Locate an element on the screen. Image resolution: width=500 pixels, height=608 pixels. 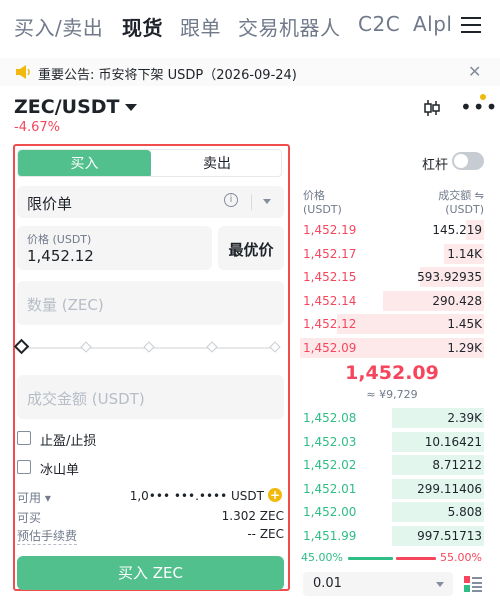
pair-symbol: ZEC/USDT is located at coordinates (67, 107).